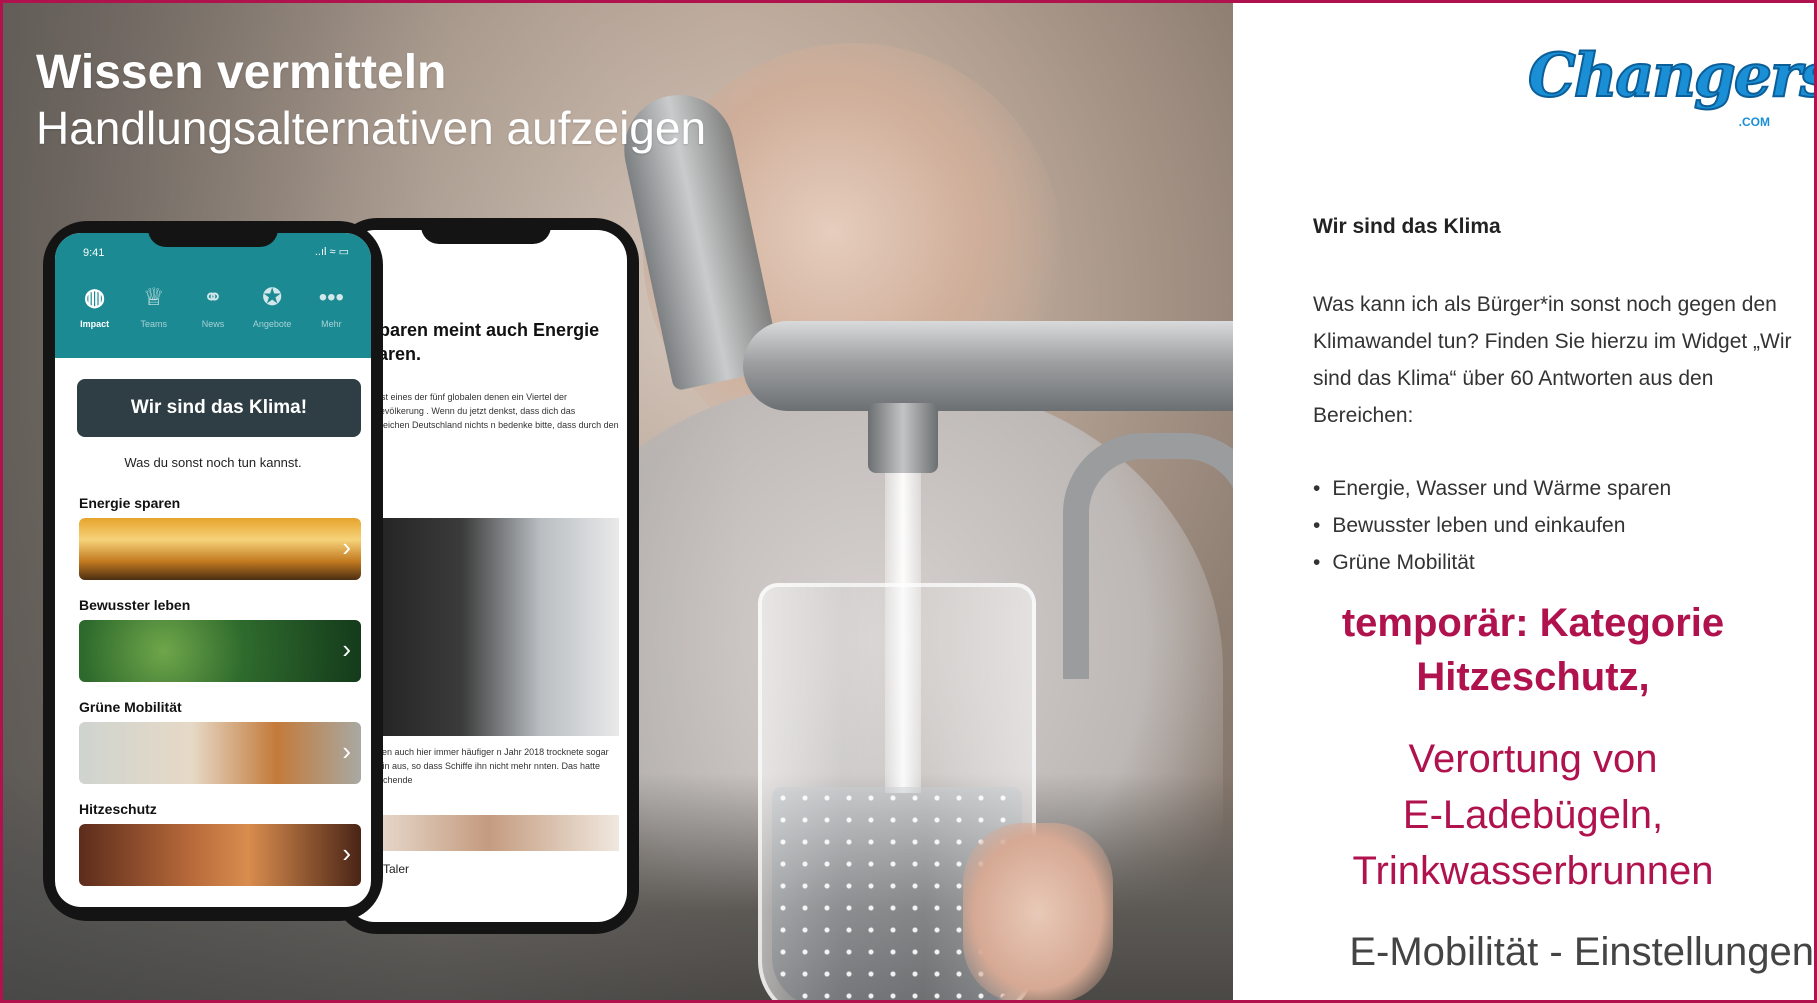 The image size is (1817, 1003). What do you see at coordinates (135, 605) in the screenshot?
I see `category-title-leben: Bewusster leben` at bounding box center [135, 605].